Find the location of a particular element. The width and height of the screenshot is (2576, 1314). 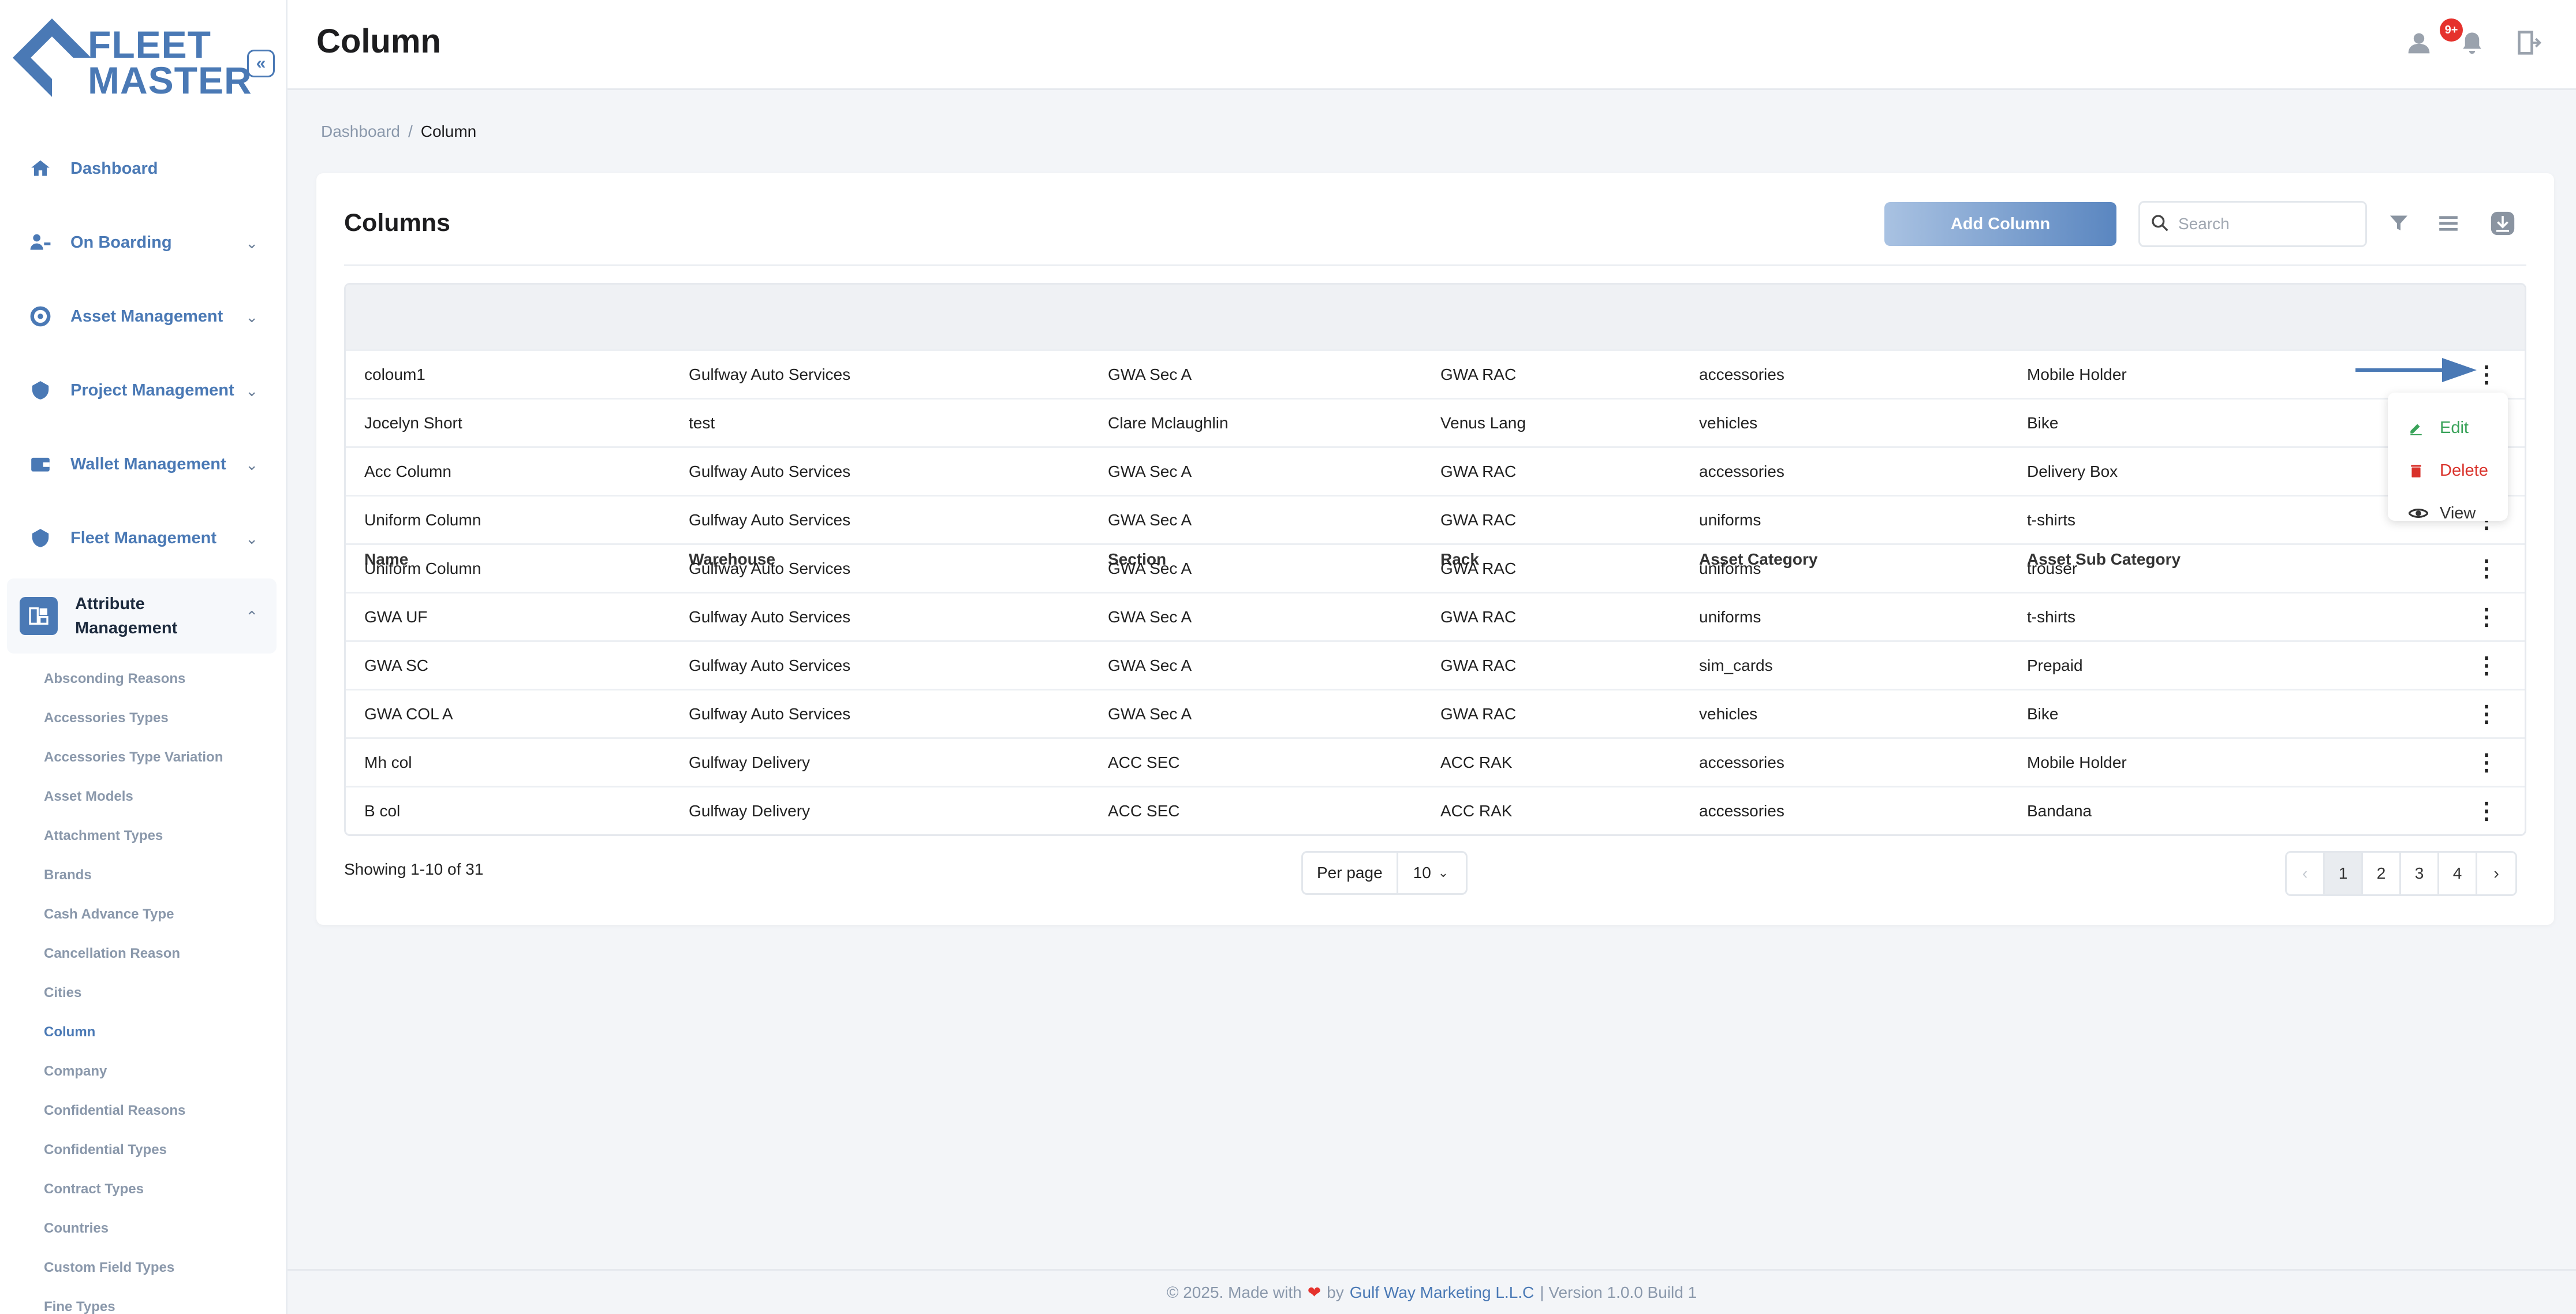

sidebar-item-attribute-management: Attribute Management ⌃ is located at coordinates (142, 616).